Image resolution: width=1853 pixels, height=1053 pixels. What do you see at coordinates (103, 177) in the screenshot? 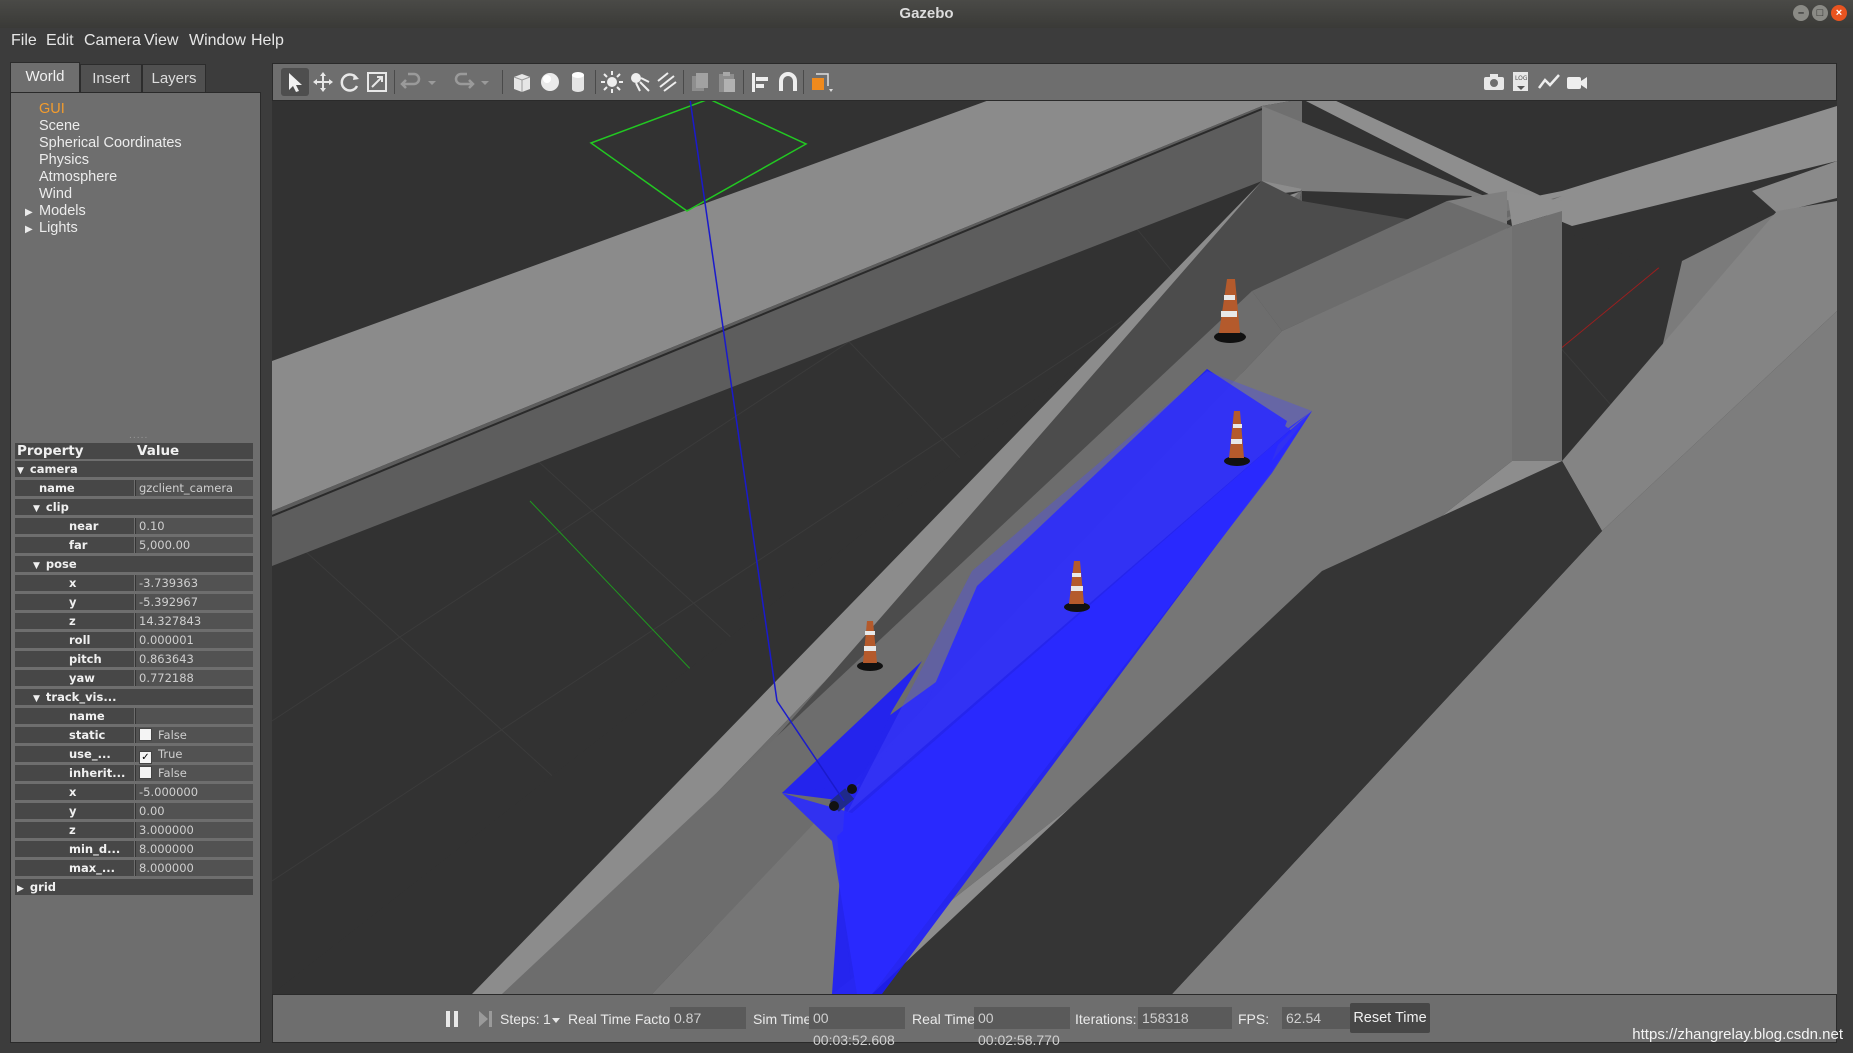
I see `tree-item-atmosphere: Atmosphere` at bounding box center [103, 177].